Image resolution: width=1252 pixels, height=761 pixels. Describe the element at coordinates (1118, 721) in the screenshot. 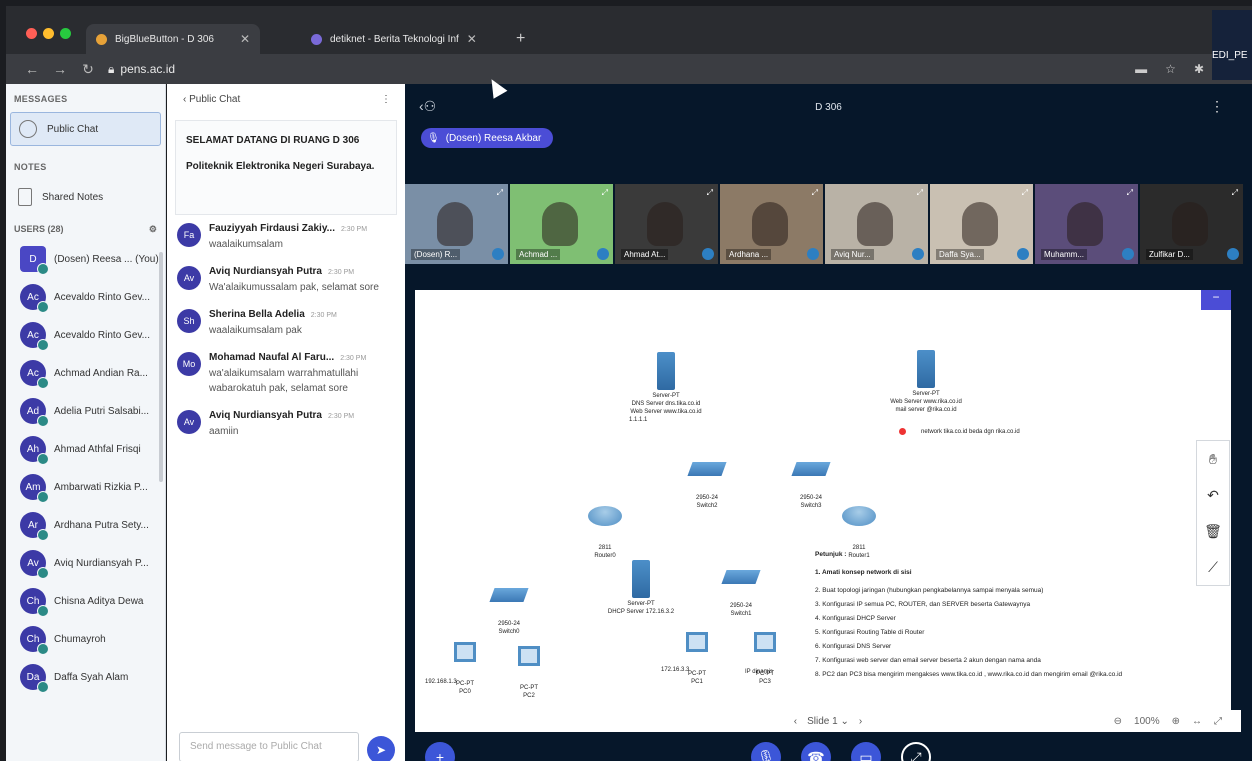

I see `zoom-out-icon: ⊖` at that location.